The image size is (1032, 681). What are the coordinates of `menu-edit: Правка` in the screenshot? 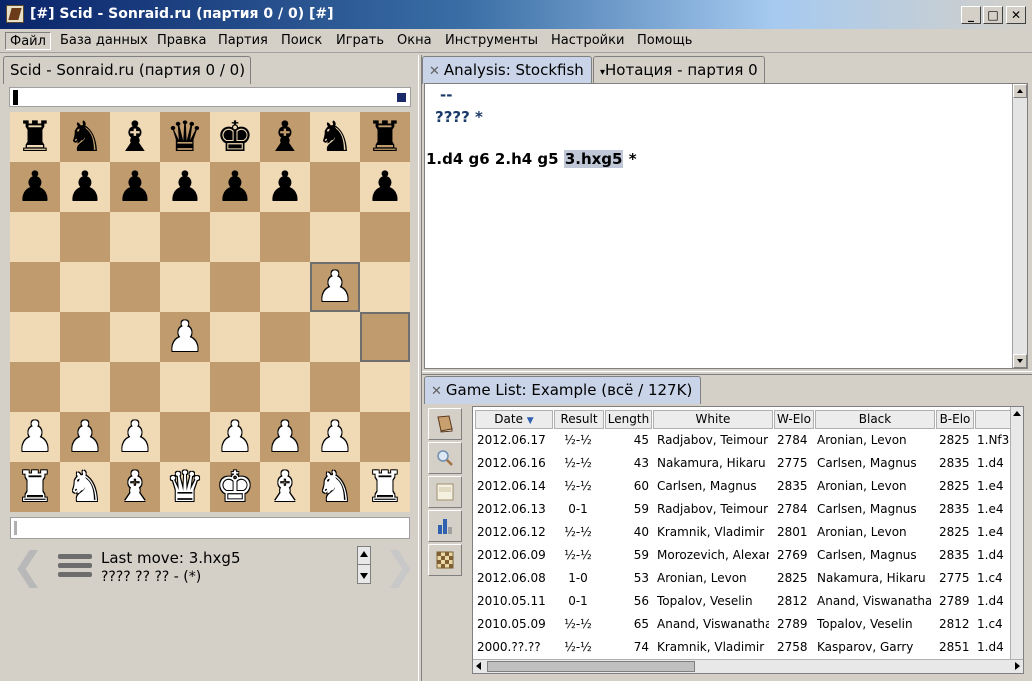 It's located at (181, 41).